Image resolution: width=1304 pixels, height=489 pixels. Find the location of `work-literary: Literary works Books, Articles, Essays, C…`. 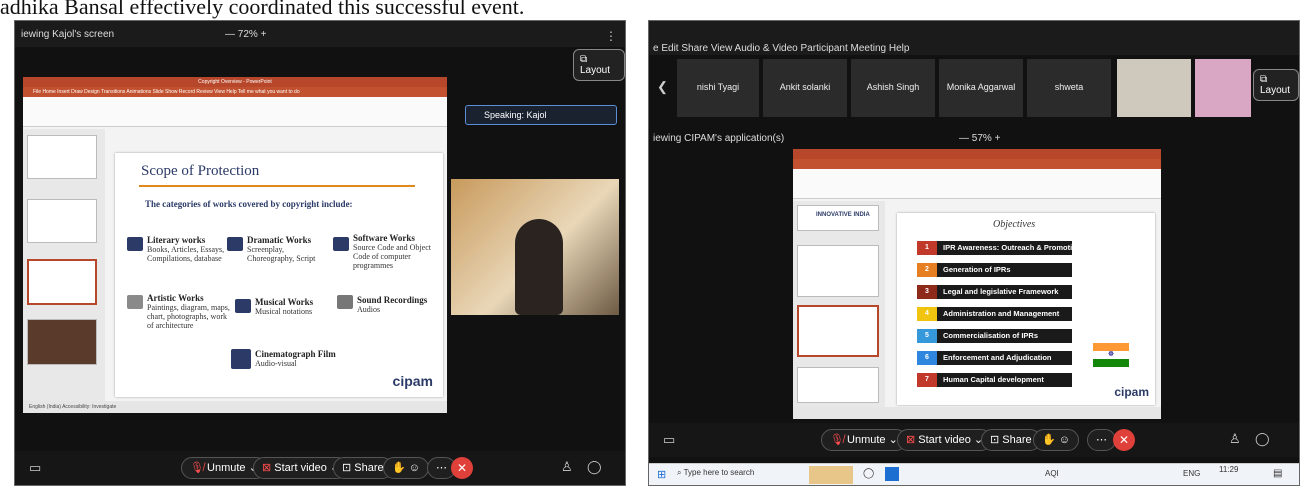

work-literary: Literary works Books, Articles, Essays, C… is located at coordinates (188, 249).